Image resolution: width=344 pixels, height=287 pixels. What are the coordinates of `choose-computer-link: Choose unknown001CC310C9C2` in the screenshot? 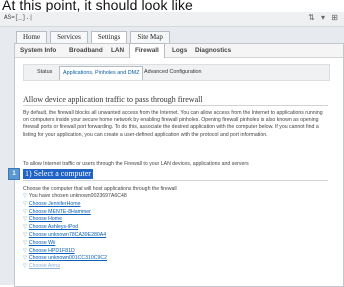 It's located at (68, 258).